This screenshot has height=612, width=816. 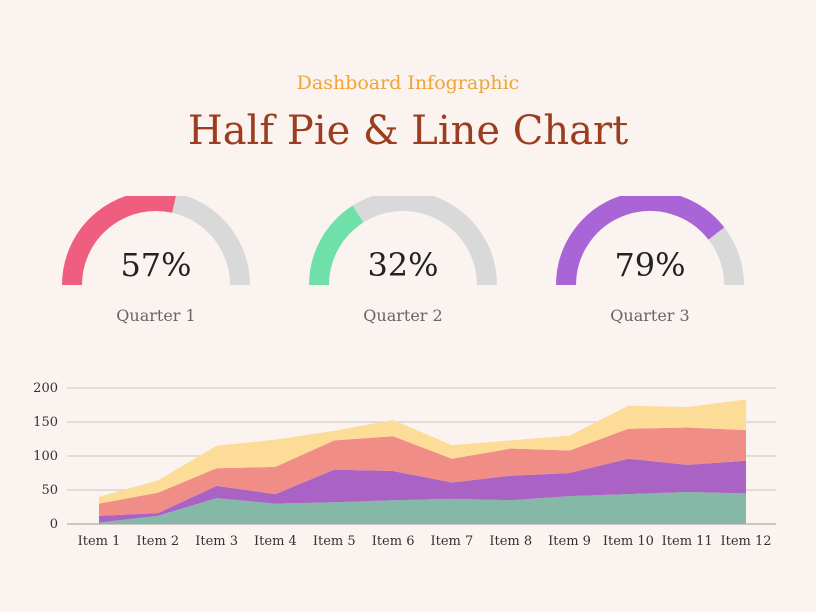 What do you see at coordinates (408, 131) in the screenshot?
I see `page-title: Half Pie & Line Chart` at bounding box center [408, 131].